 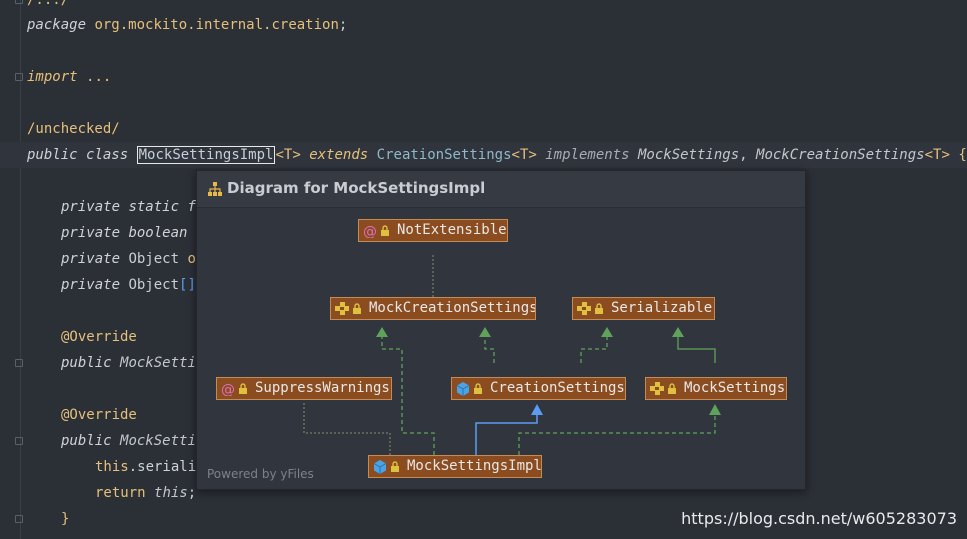 I want to click on node-mocksettingsimpl: MockSettingsImpl, so click(x=455, y=466).